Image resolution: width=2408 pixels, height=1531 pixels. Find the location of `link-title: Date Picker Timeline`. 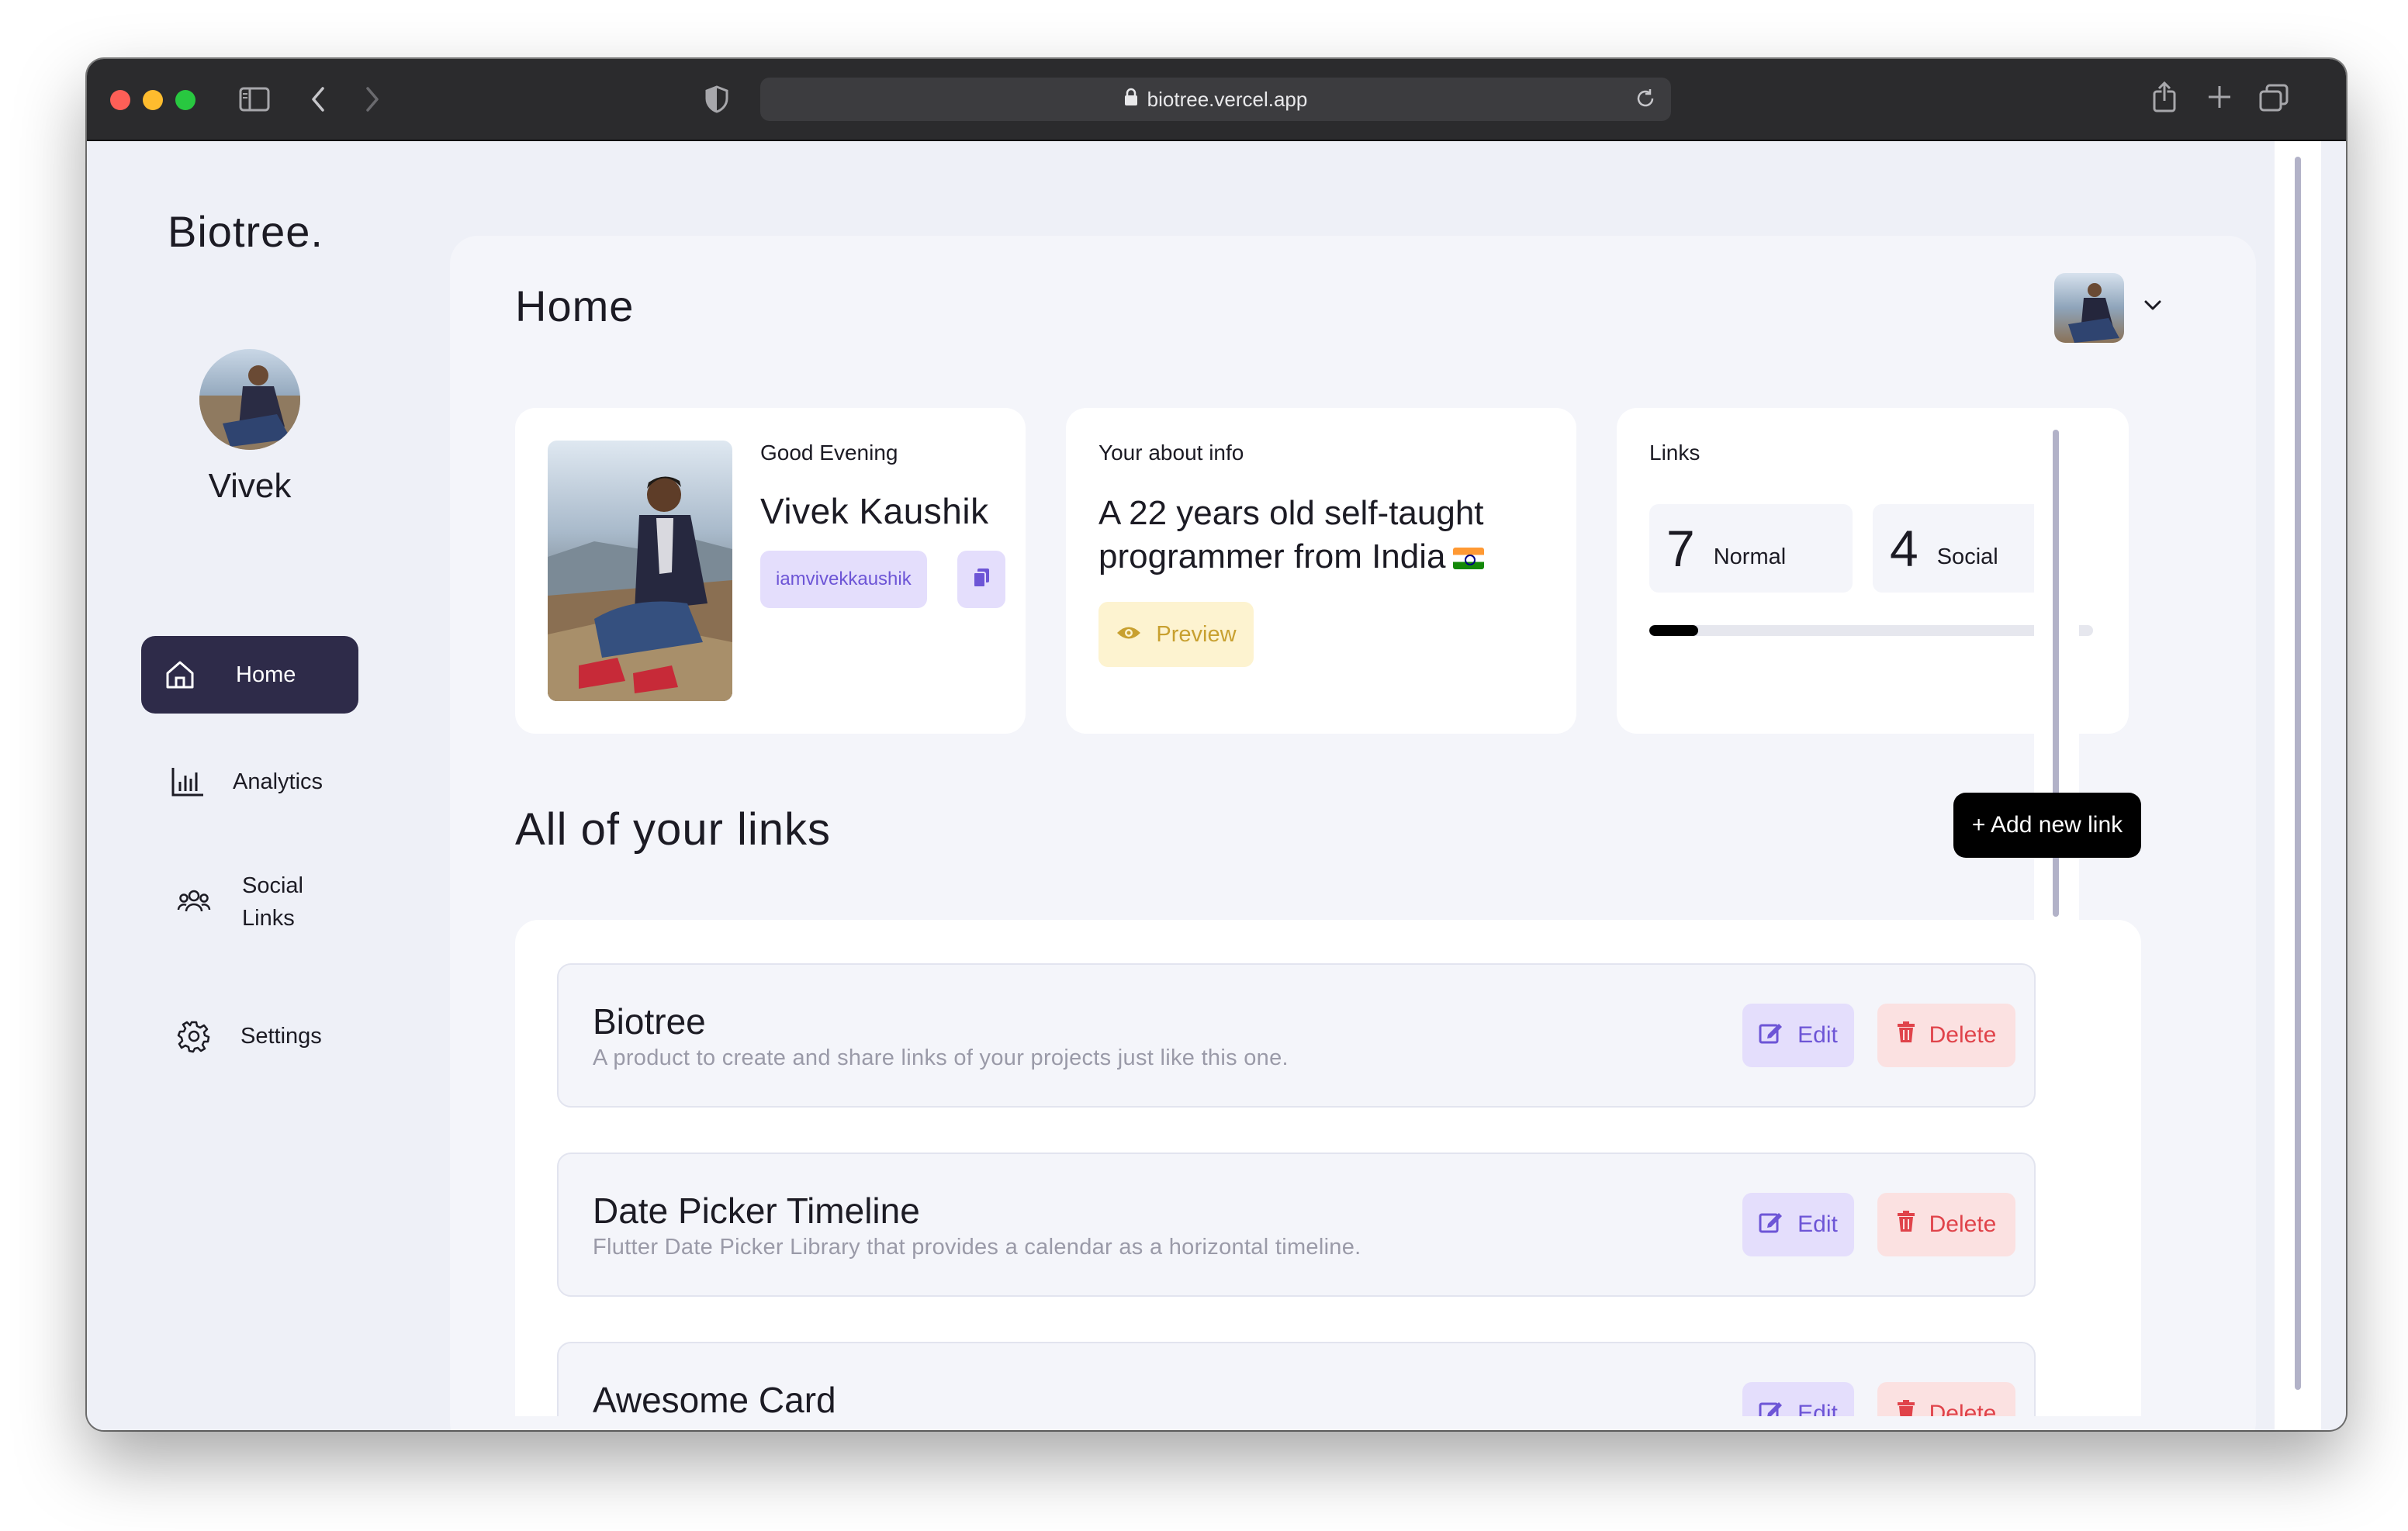

link-title: Date Picker Timeline is located at coordinates (756, 1211).